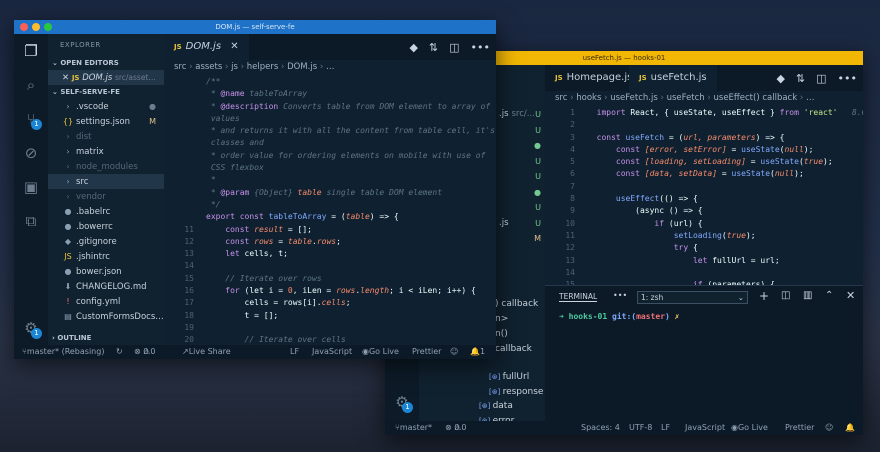 The width and height of the screenshot is (880, 452). What do you see at coordinates (330, 242) in the screenshot?
I see `code-line: 12 const rows = table.rows;` at bounding box center [330, 242].